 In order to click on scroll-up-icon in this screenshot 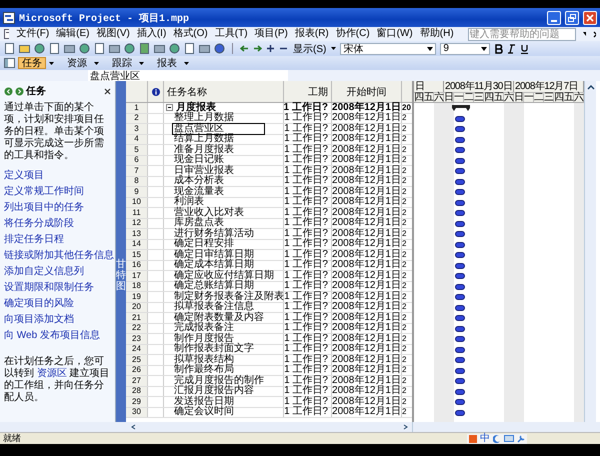, I will do `click(590, 87)`.